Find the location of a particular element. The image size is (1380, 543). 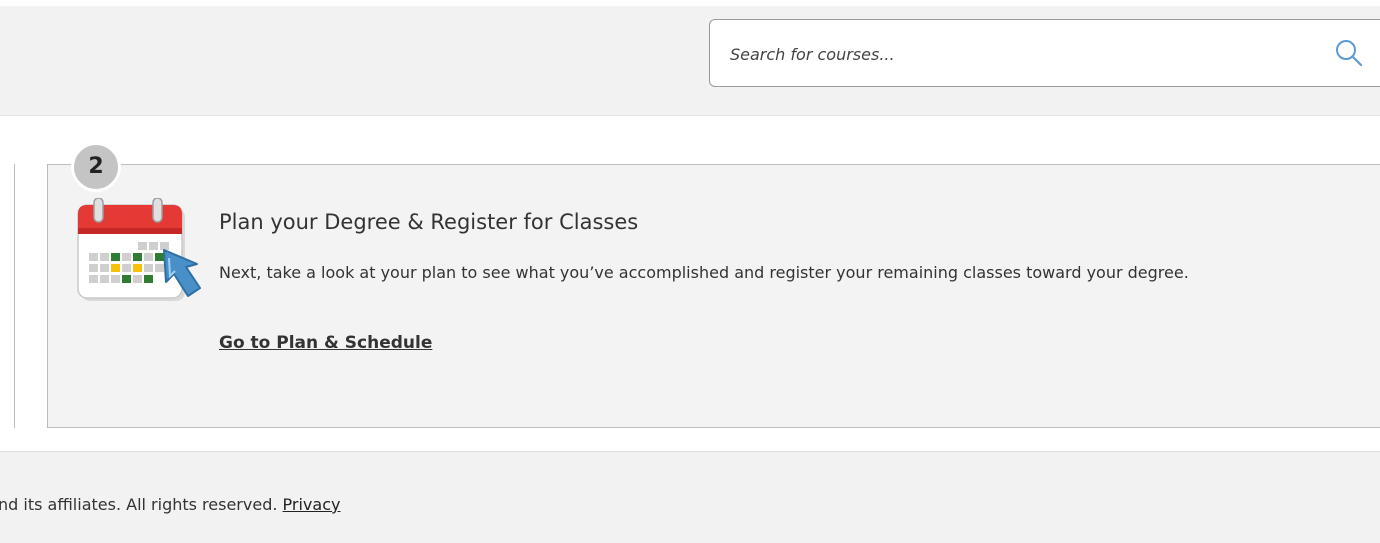

search-icon is located at coordinates (1349, 53).